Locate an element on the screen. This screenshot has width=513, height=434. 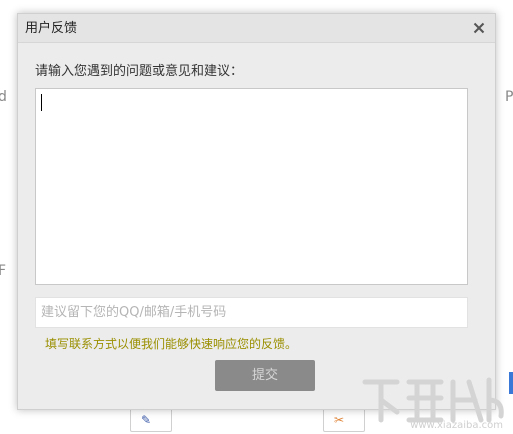
close-icon is located at coordinates (479, 28).